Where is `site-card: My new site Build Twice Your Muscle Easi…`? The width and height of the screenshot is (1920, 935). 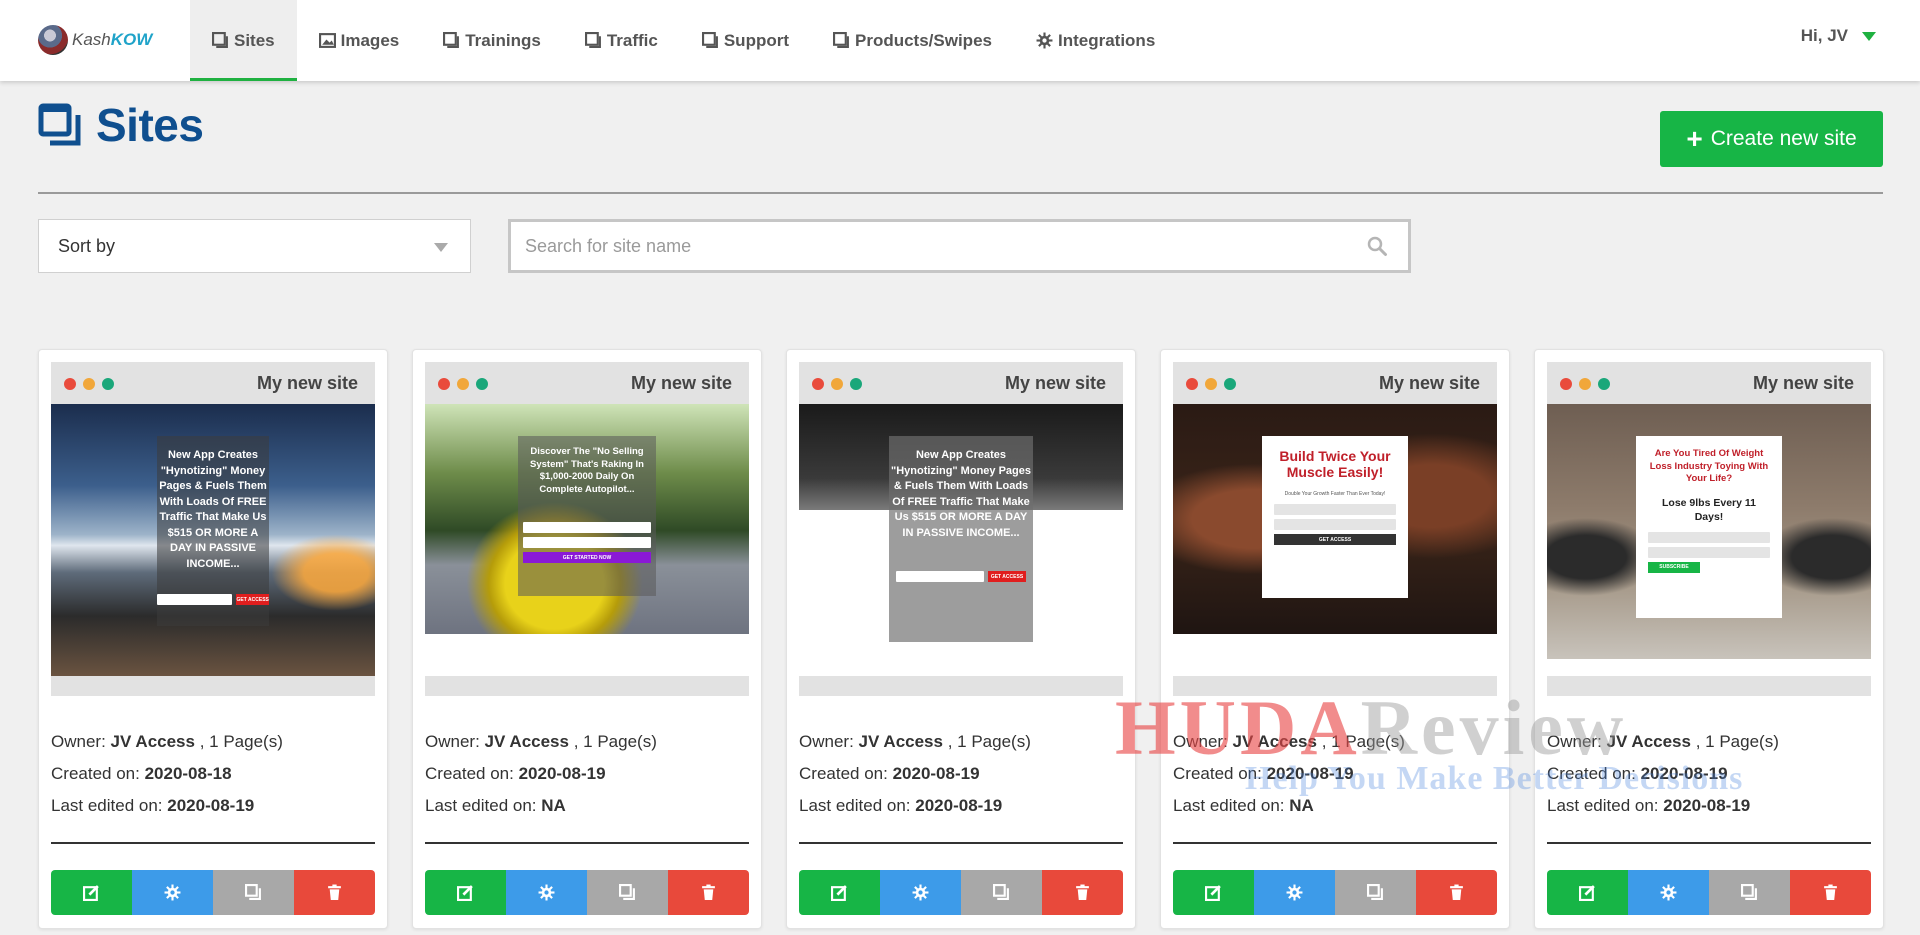
site-card: My new site Build Twice Your Muscle Easi… is located at coordinates (1335, 639).